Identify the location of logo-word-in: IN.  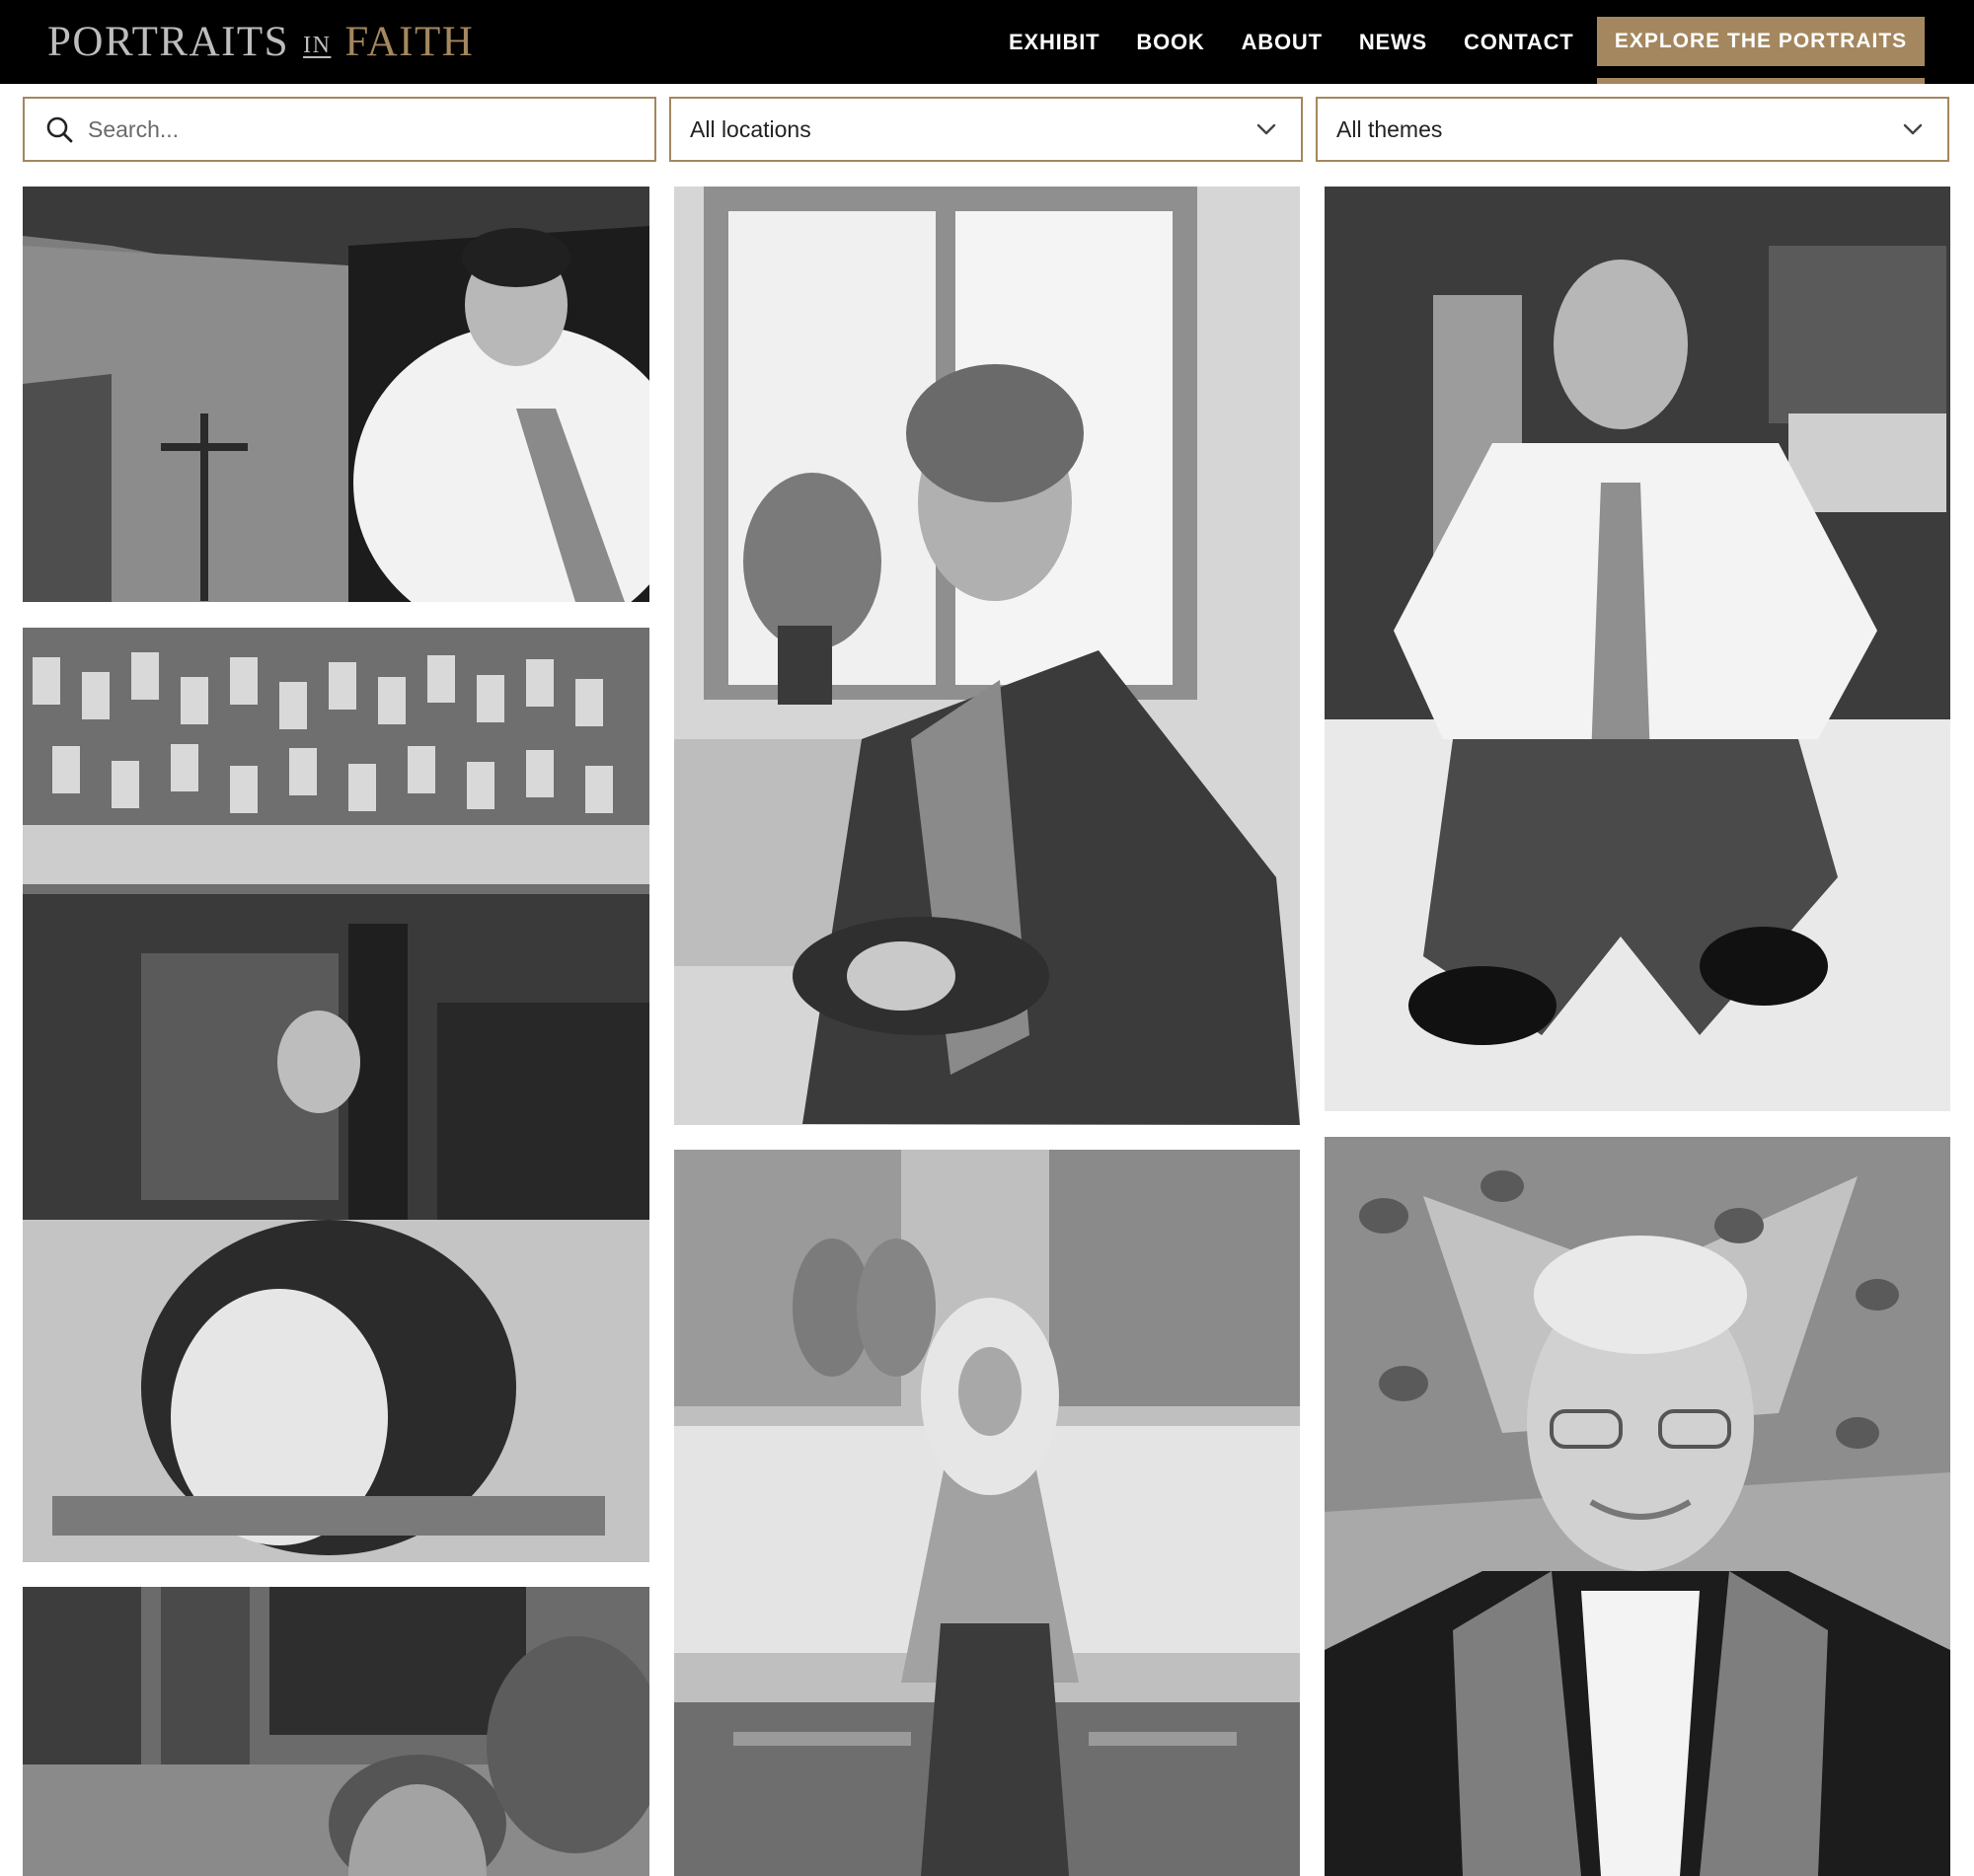
(317, 45).